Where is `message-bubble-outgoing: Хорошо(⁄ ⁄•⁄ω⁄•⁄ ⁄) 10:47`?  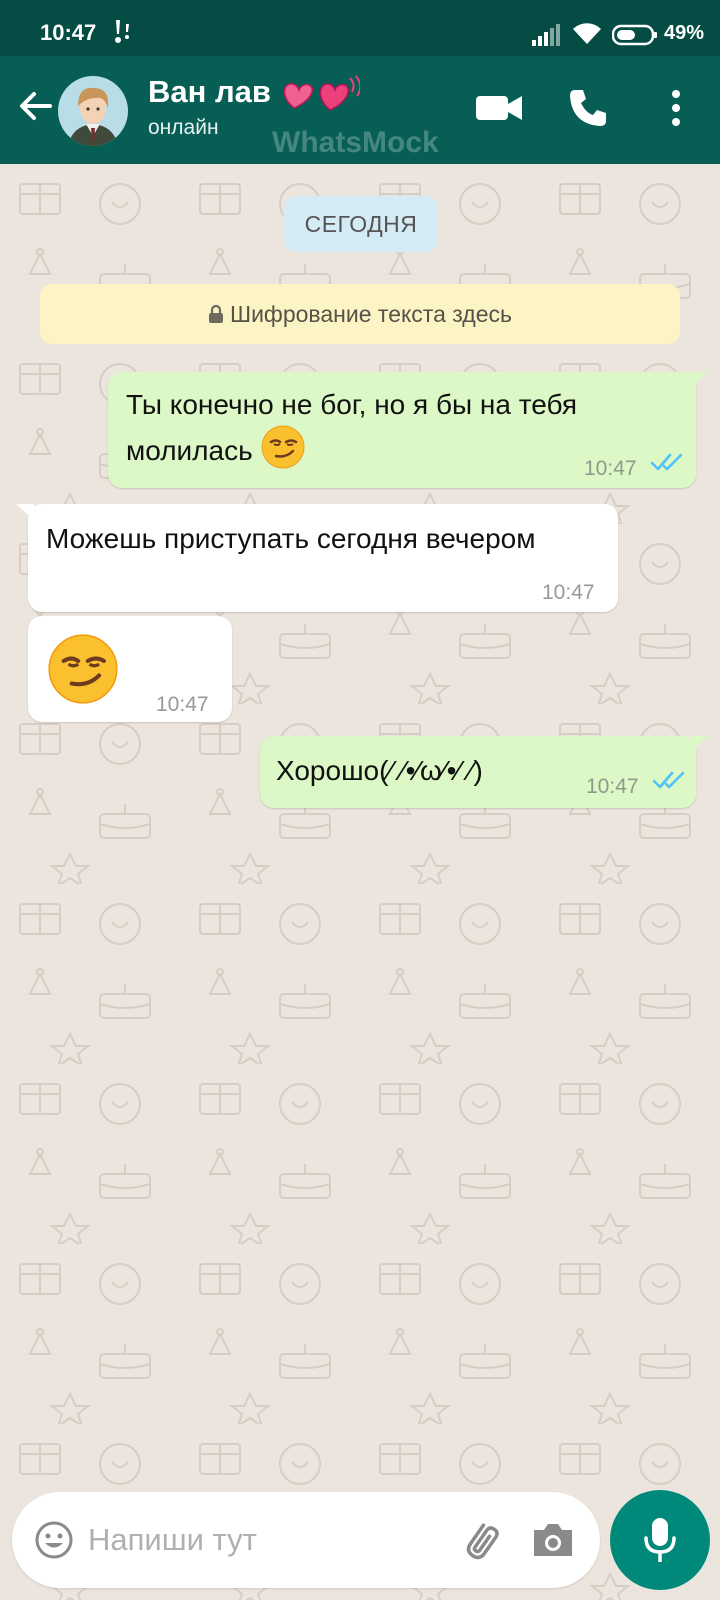
message-bubble-outgoing: Хорошо(⁄ ⁄•⁄ω⁄•⁄ ⁄) 10:47 is located at coordinates (484, 772).